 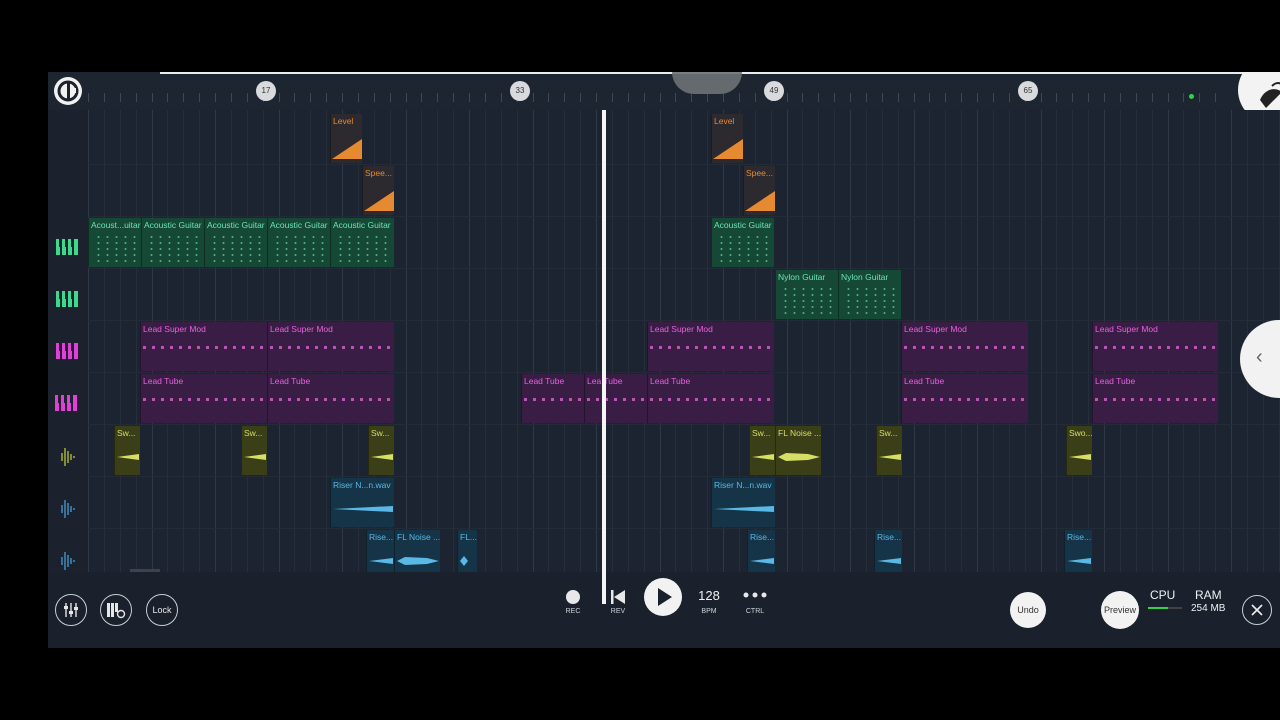 I want to click on track-8-header, so click(x=67, y=509).